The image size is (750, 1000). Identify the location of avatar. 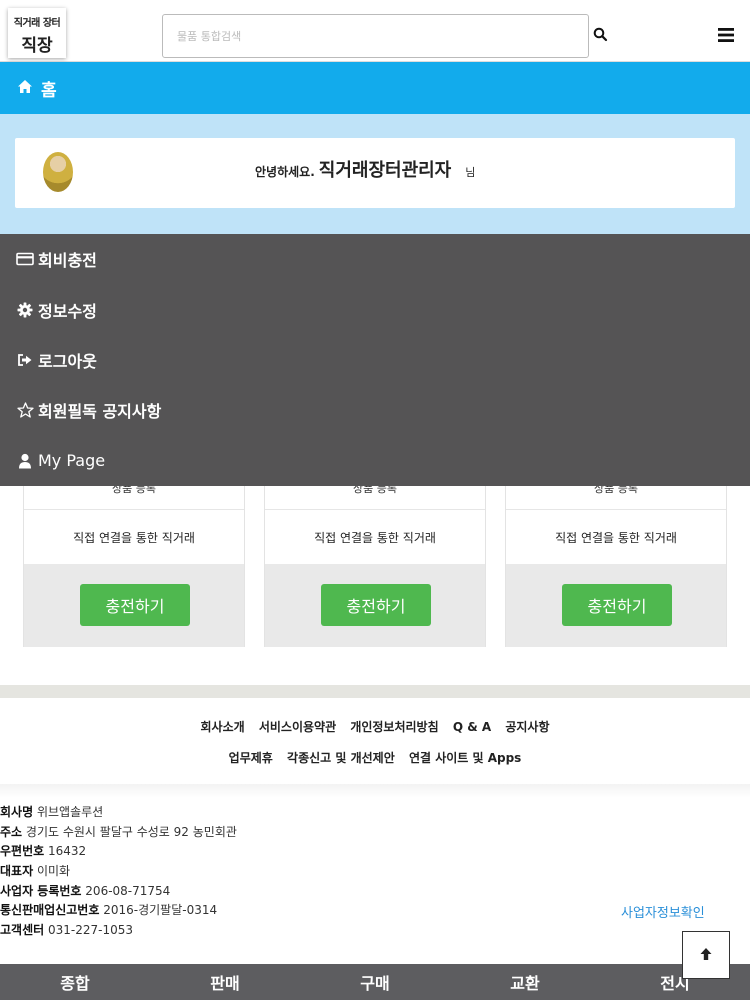
(58, 172).